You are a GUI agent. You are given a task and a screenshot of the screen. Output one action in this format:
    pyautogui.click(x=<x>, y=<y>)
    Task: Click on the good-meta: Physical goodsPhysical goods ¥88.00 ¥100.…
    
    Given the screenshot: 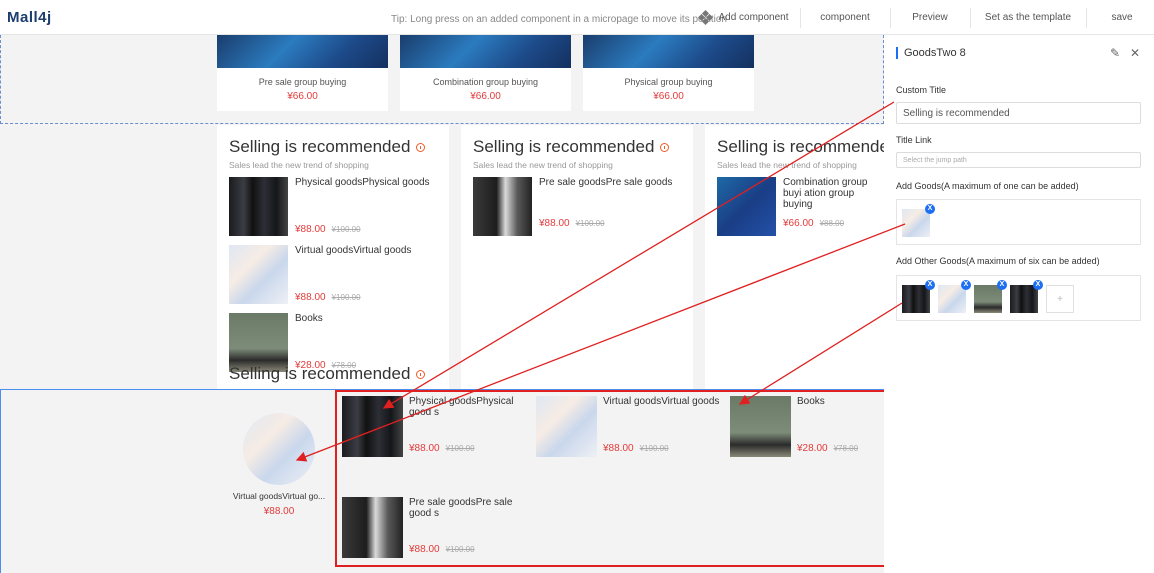 What is the action you would take?
    pyautogui.click(x=362, y=207)
    